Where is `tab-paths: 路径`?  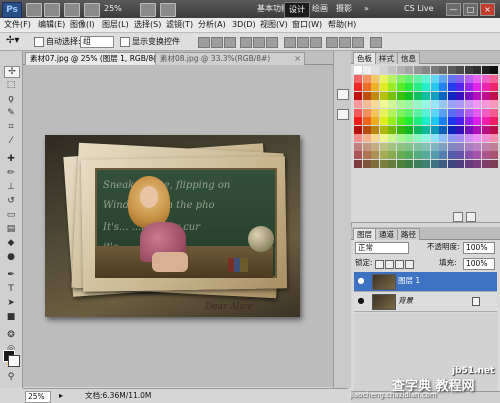 tab-paths: 路径 is located at coordinates (408, 234).